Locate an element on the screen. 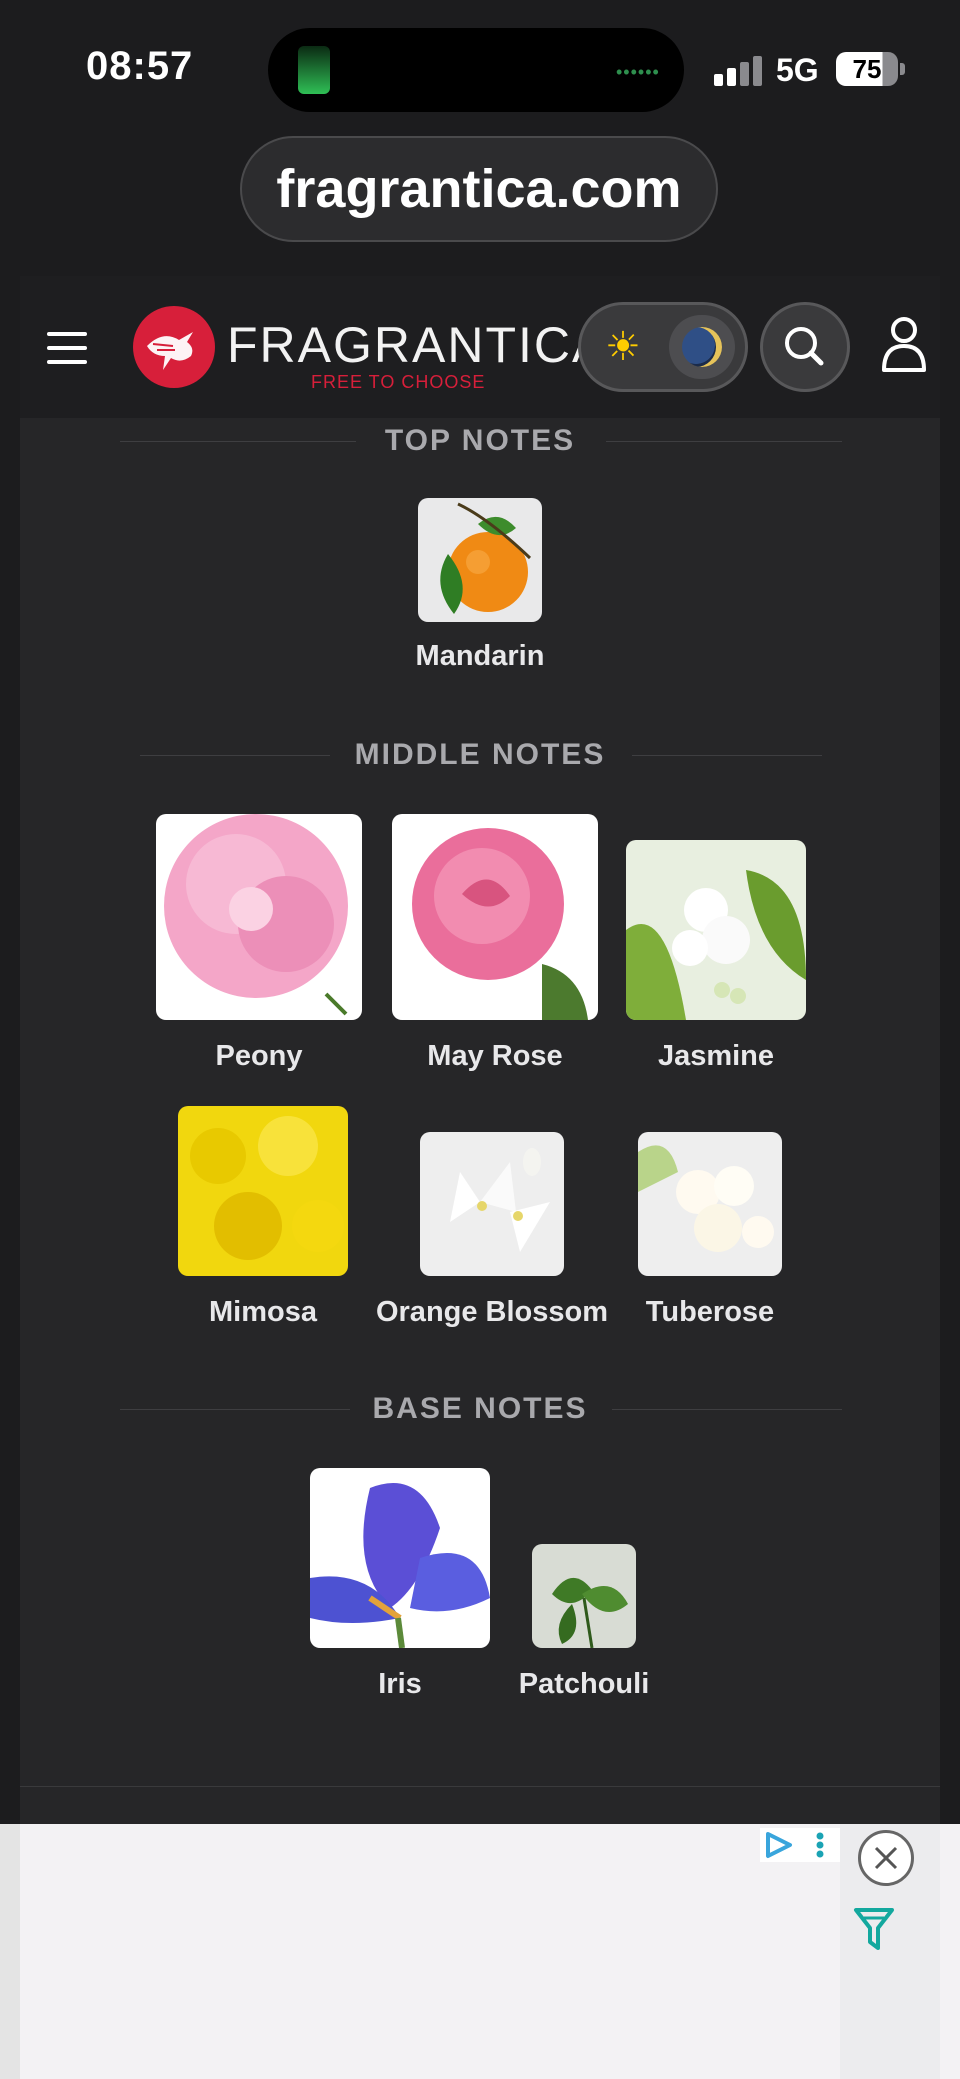 This screenshot has height=2079, width=960. note-jasmine: Jasmine is located at coordinates (716, 956).